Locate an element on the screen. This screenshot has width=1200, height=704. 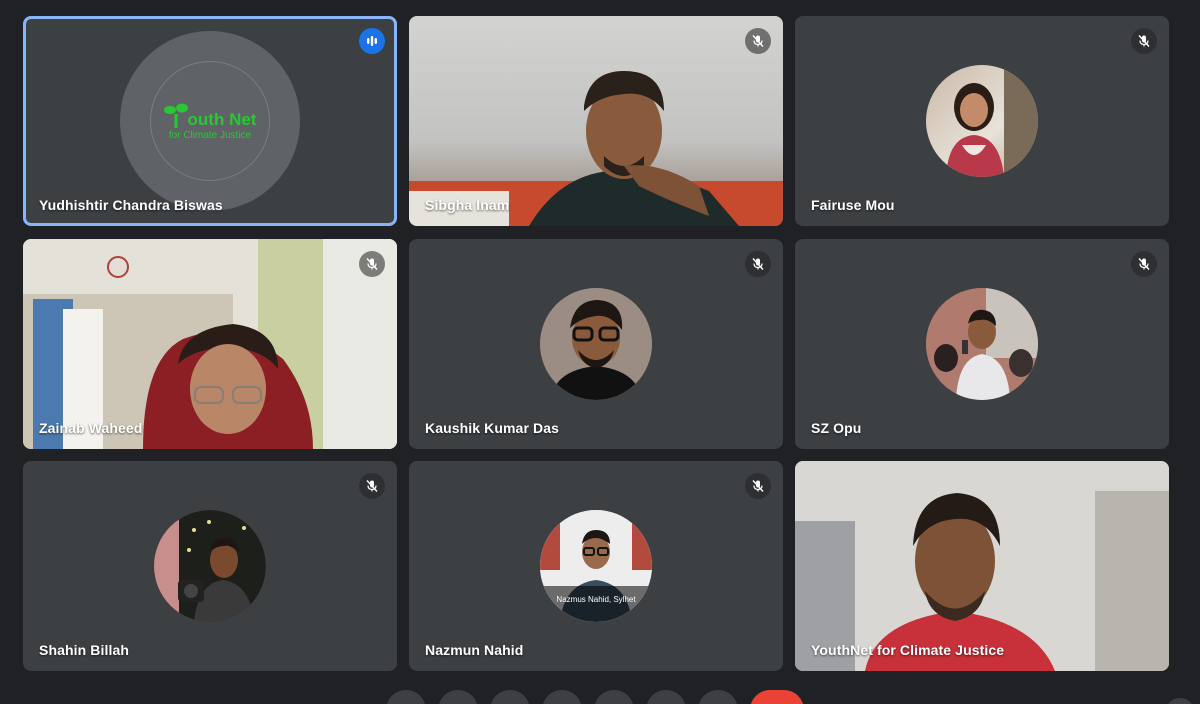
participant-tile-youthnet: YouthNet for Climate Justice is located at coordinates (982, 566).